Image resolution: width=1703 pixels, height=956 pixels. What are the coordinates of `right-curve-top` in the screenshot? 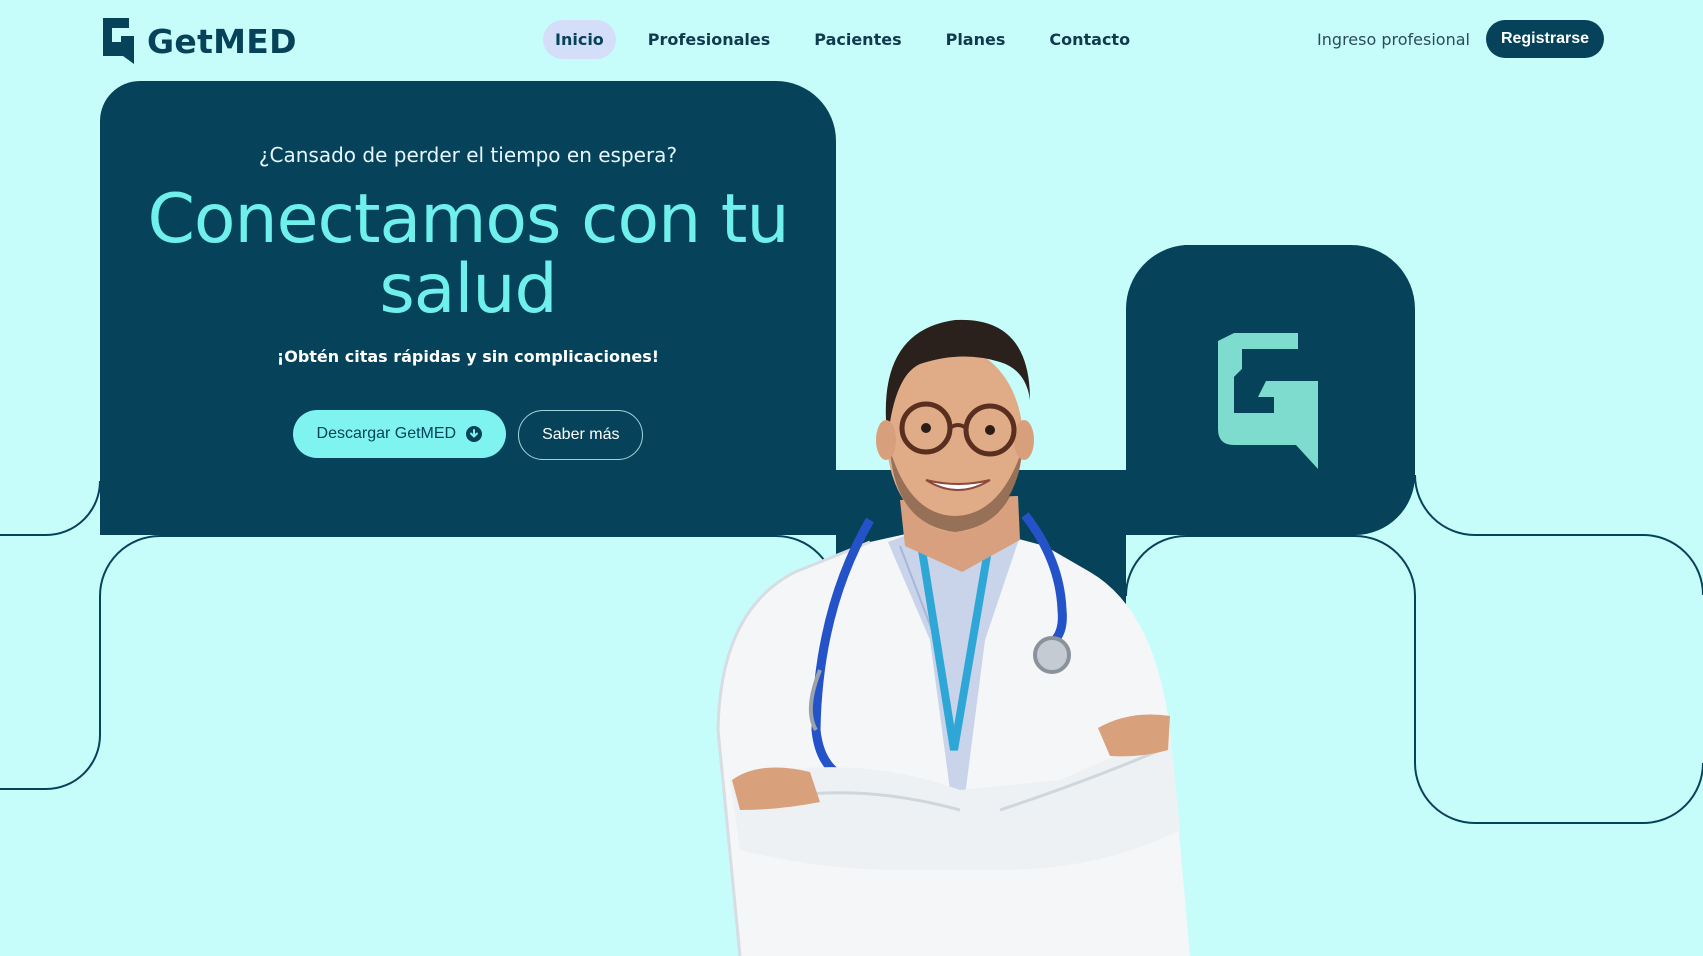 It's located at (1558, 535).